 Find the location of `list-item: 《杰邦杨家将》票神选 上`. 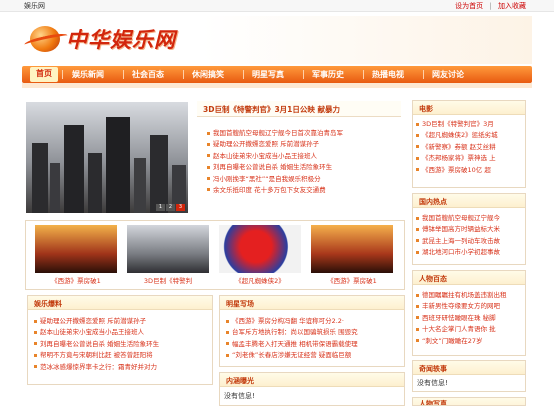

list-item: 《杰邦杨家将》票神选 上 is located at coordinates (468, 157).